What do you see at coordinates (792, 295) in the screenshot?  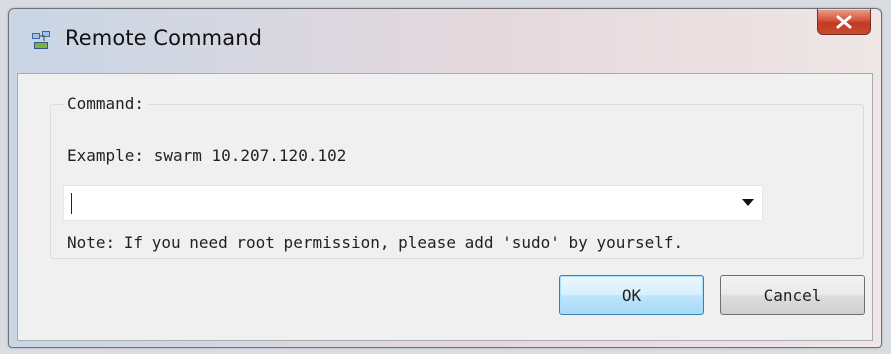 I see `cancel-button: Cancel` at bounding box center [792, 295].